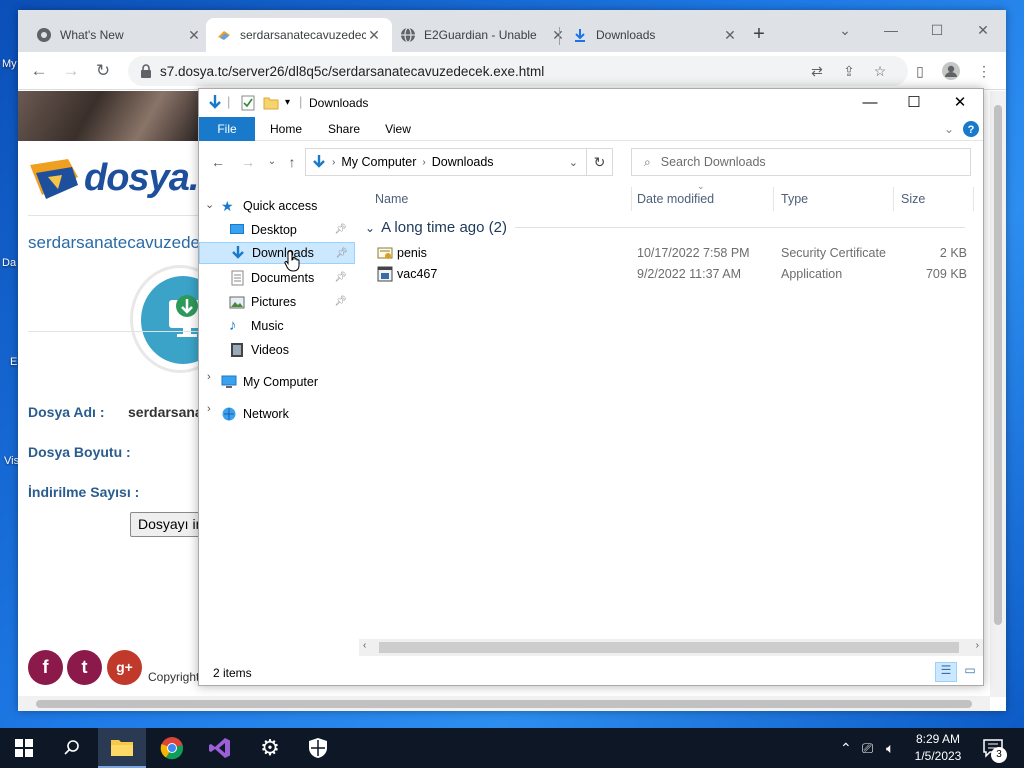 This screenshot has width=1024, height=768. I want to click on network-tray-icon: ⎚, so click(867, 748).